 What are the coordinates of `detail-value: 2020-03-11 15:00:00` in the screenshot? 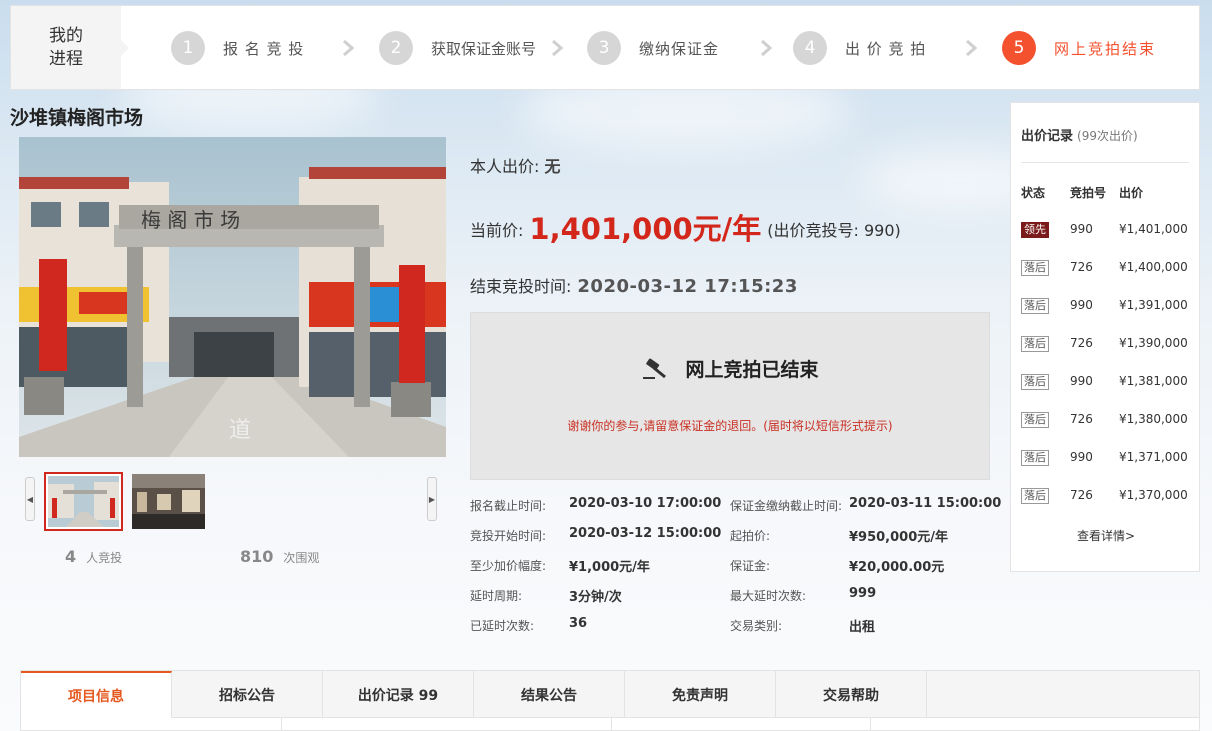 It's located at (925, 503).